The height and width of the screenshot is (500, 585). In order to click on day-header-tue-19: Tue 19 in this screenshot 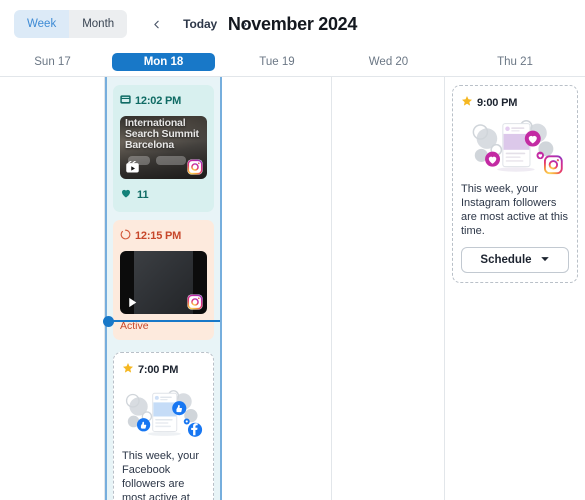, I will do `click(277, 62)`.